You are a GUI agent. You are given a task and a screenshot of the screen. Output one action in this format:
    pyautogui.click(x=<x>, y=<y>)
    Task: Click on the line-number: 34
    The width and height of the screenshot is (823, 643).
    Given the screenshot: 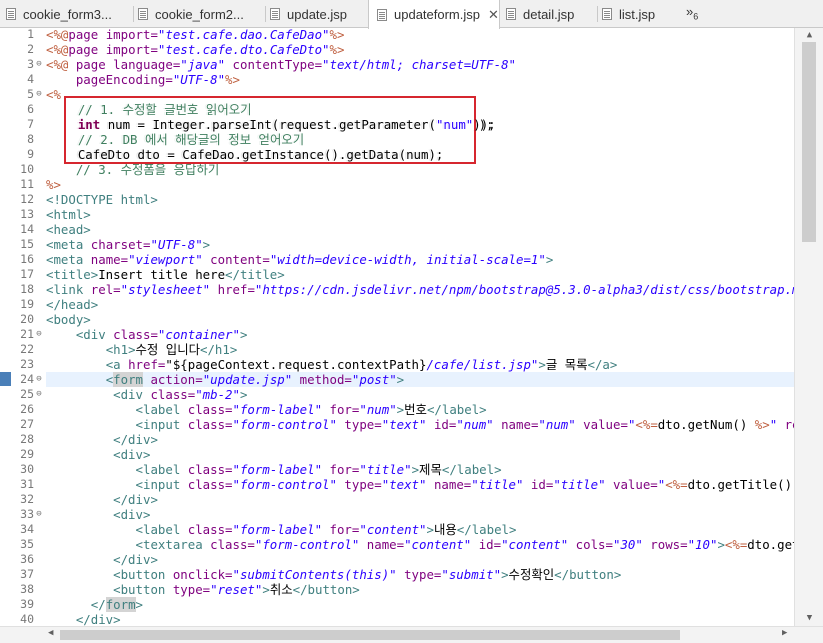 What is the action you would take?
    pyautogui.click(x=27, y=529)
    